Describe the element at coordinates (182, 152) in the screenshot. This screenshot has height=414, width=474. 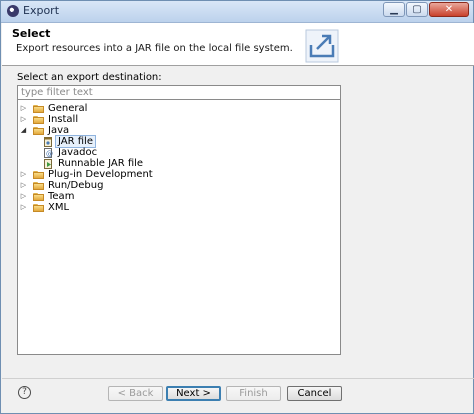
I see `tree-item-javadoc: @ Javadoc` at that location.